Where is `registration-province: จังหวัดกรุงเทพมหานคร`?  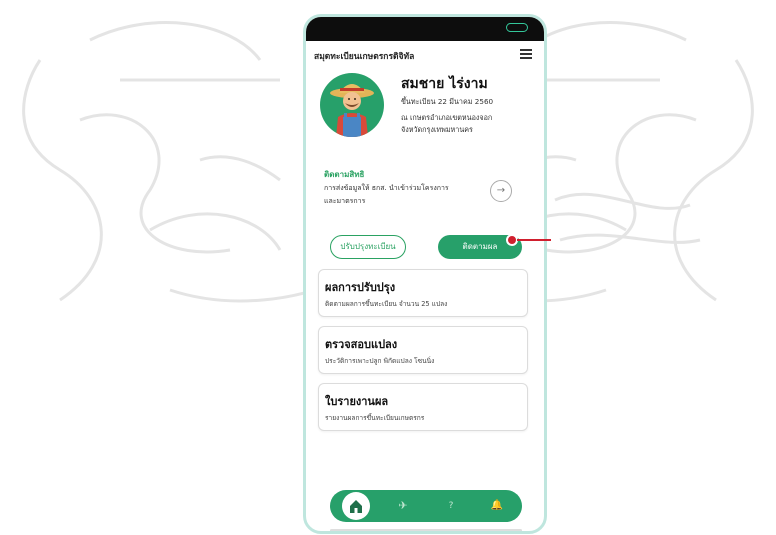 registration-province: จังหวัดกรุงเทพมหานคร is located at coordinates (437, 129).